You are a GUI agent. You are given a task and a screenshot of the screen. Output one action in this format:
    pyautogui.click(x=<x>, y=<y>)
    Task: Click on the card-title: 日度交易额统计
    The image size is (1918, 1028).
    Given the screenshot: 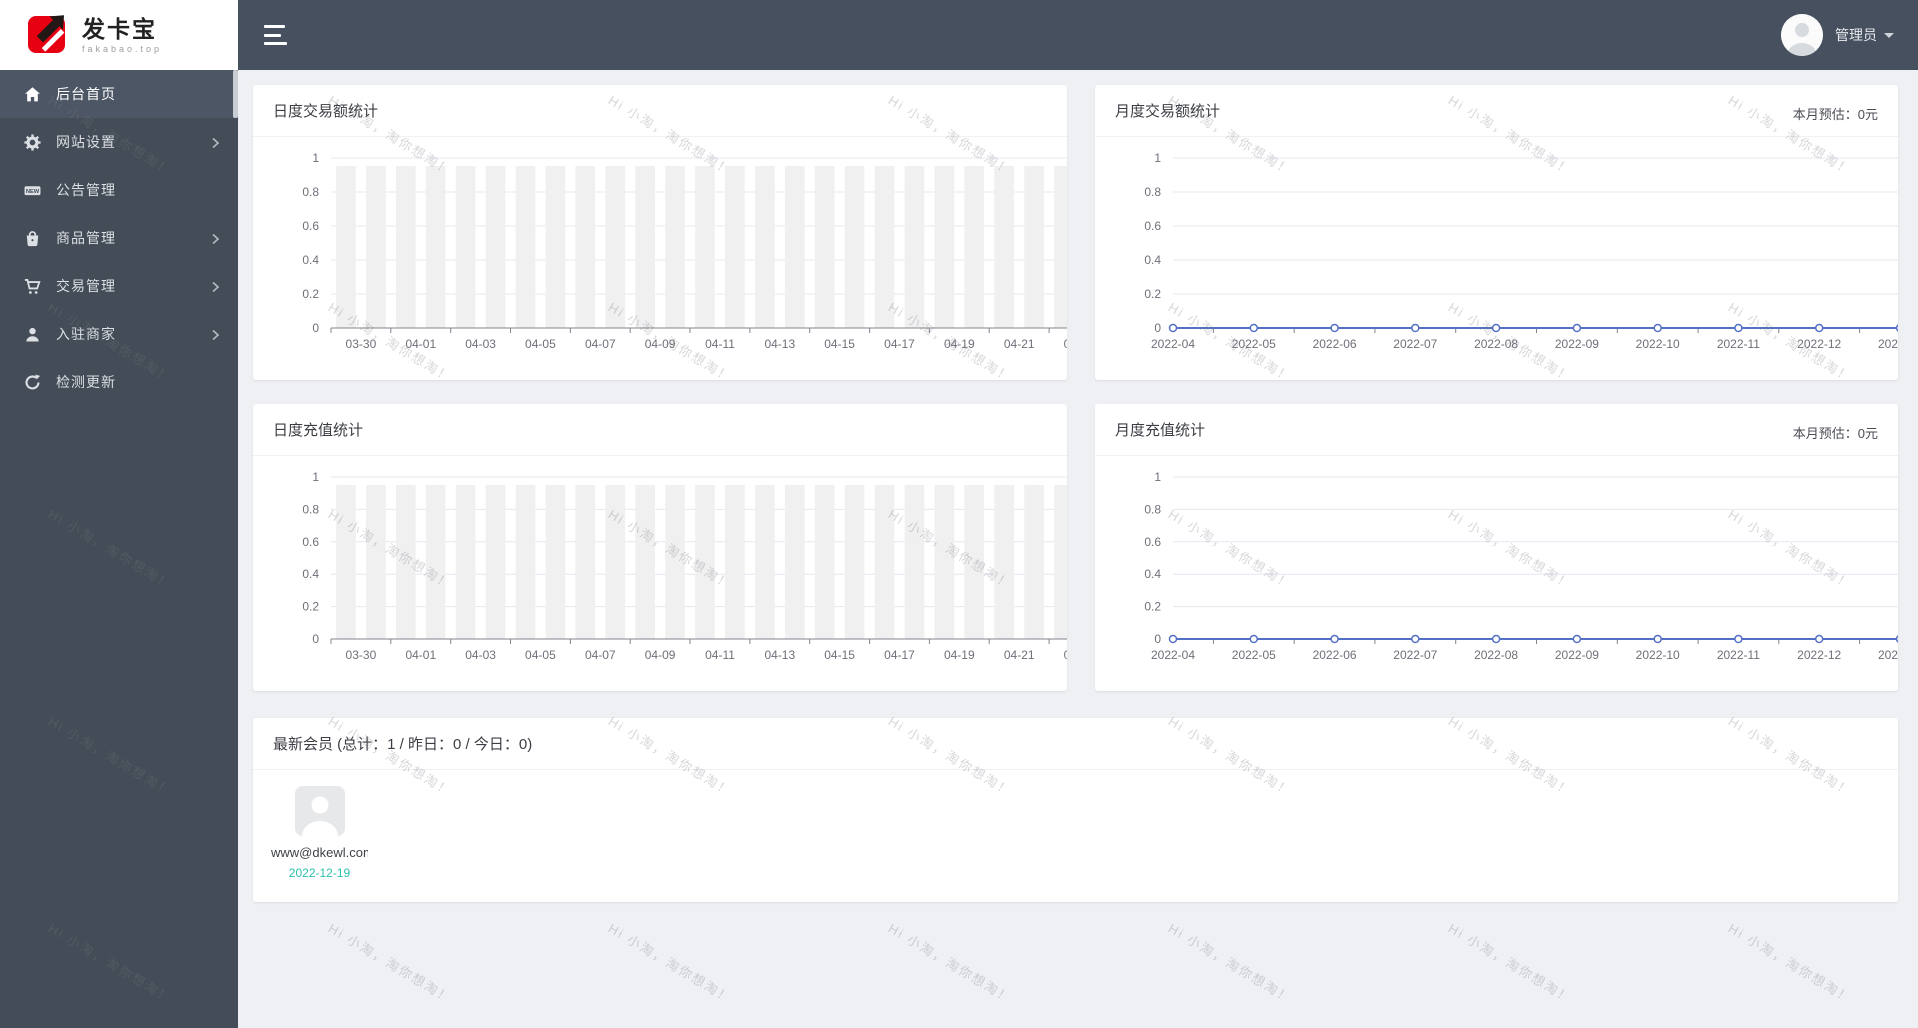 What is the action you would take?
    pyautogui.click(x=660, y=111)
    